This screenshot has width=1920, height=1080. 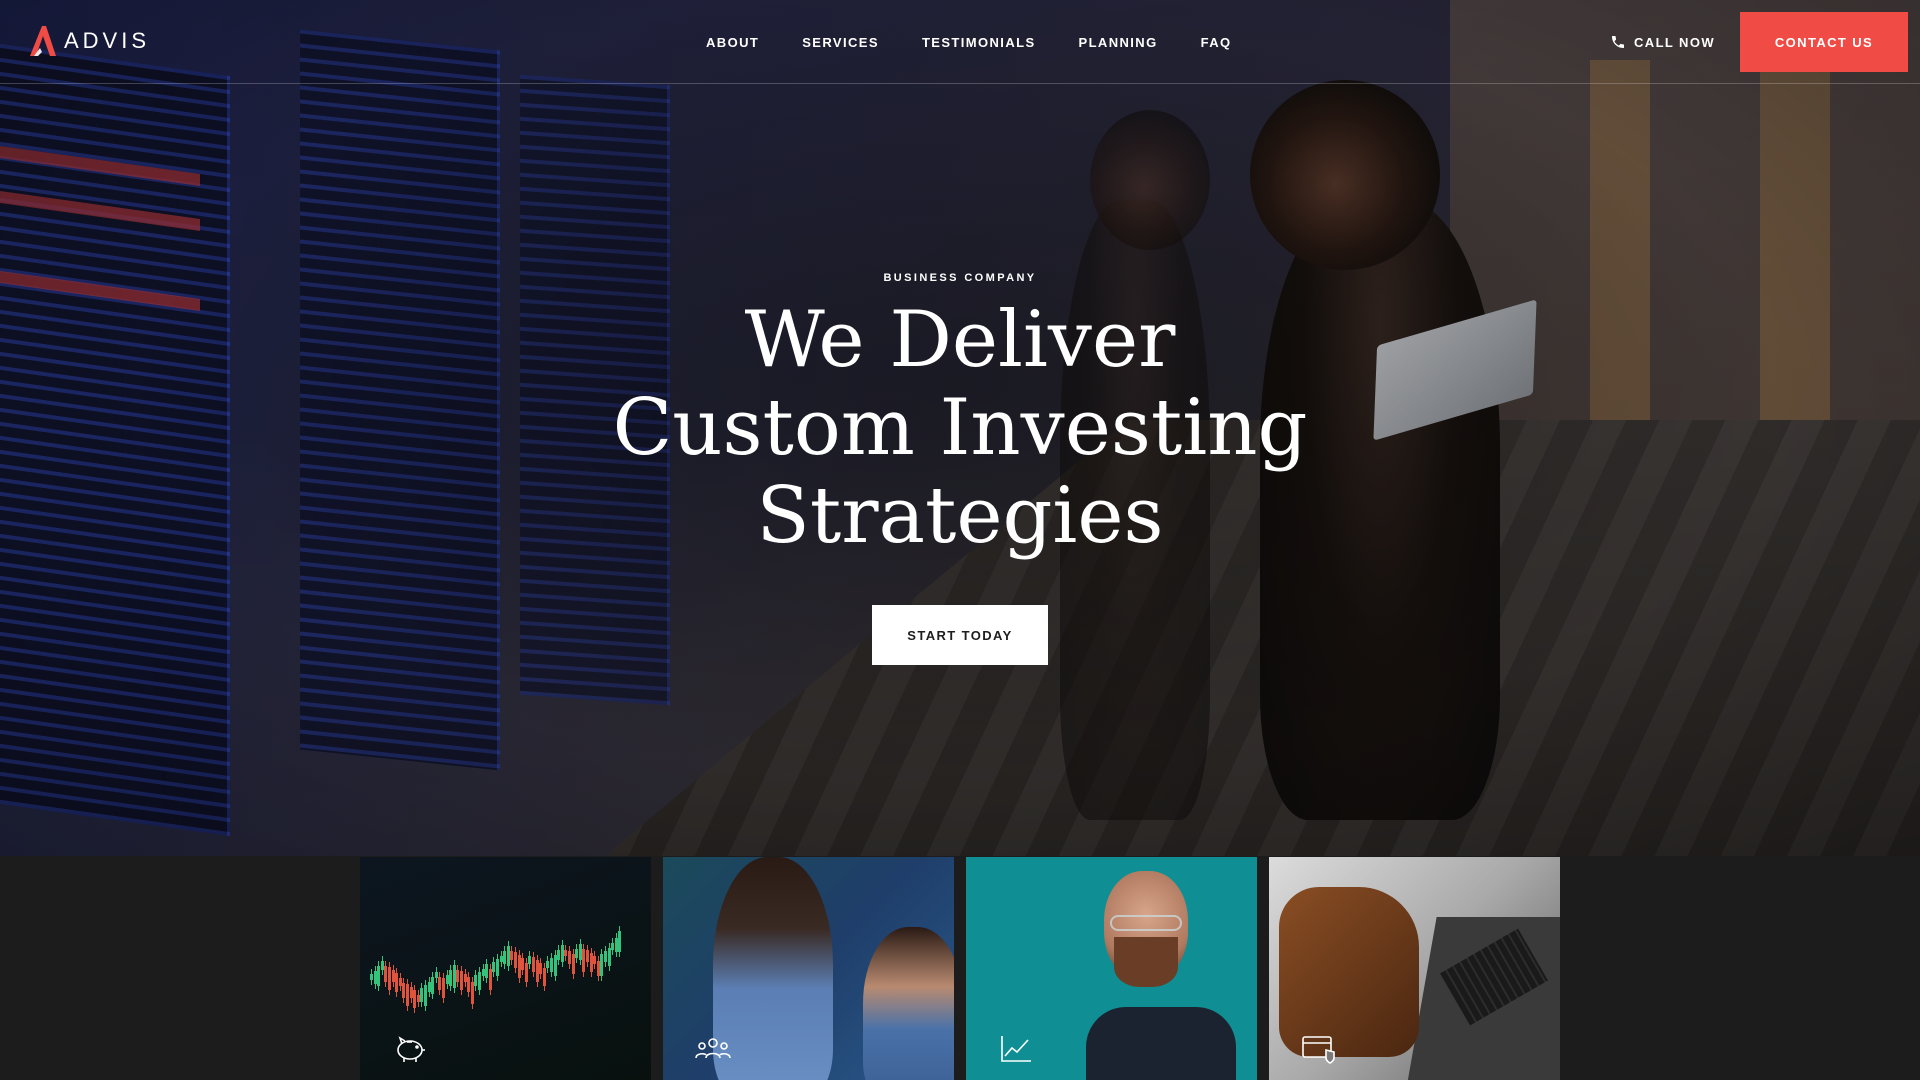 What do you see at coordinates (960, 516) in the screenshot?
I see `headline-line: Strategies` at bounding box center [960, 516].